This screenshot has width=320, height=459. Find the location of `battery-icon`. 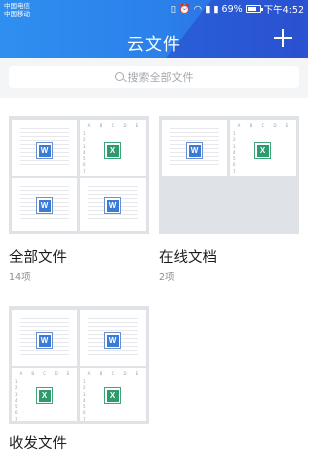

battery-icon is located at coordinates (254, 9).